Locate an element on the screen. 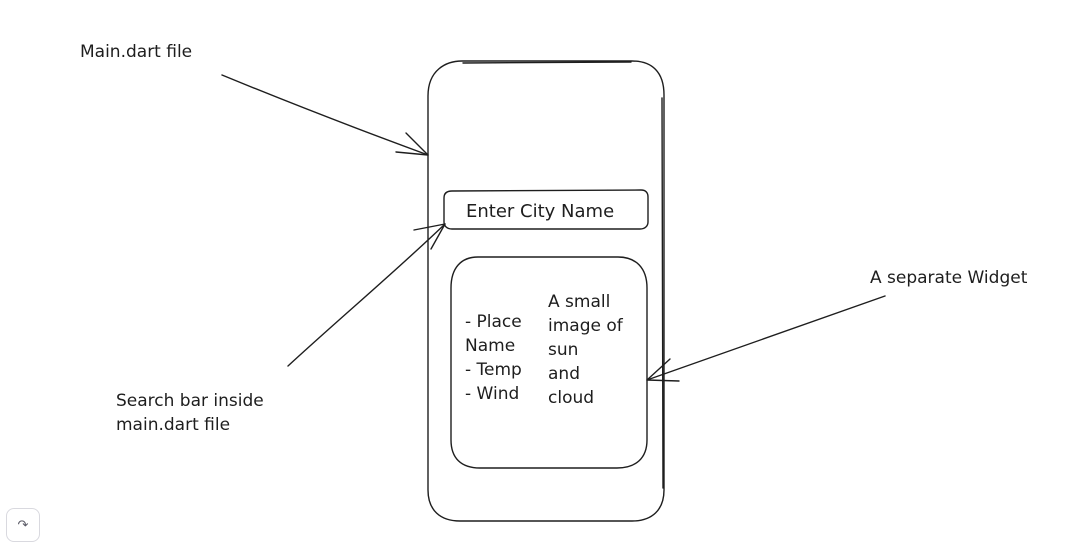  search-input-placeholder: Enter City Name is located at coordinates (540, 211).